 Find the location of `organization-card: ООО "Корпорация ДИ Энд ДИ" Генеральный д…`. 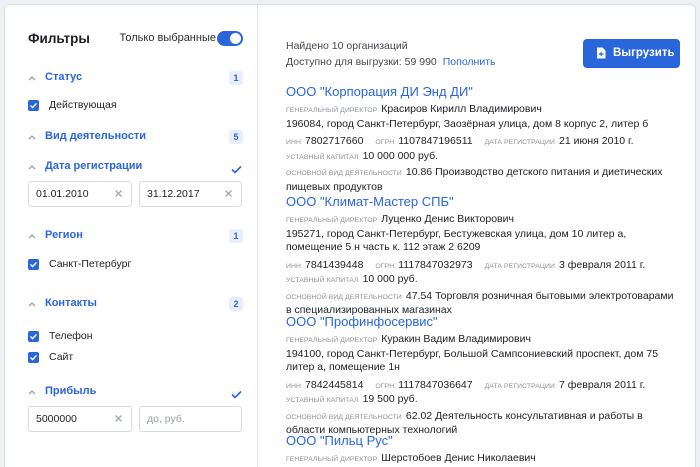

organization-card: ООО "Корпорация ДИ Энд ДИ" Генеральный д… is located at coordinates (483, 139).